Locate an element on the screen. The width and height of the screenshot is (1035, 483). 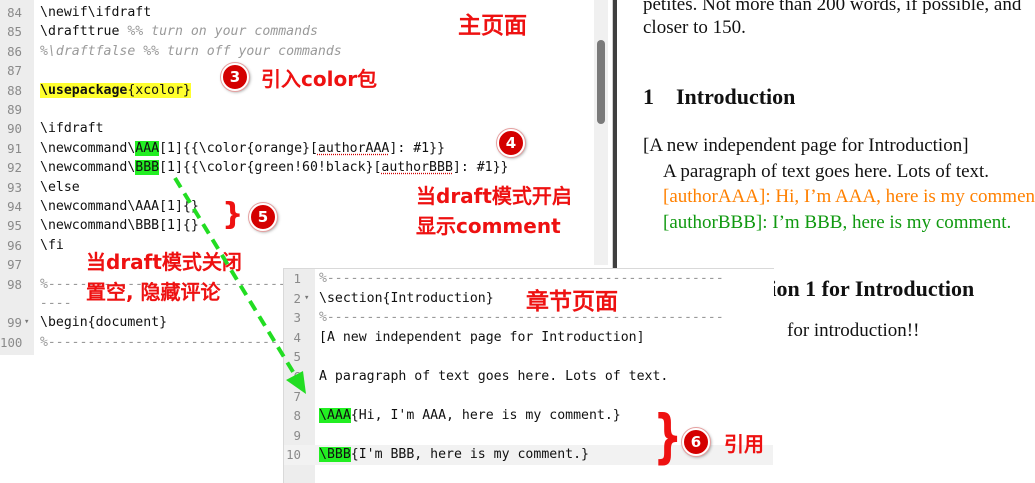
green-dashed-arrow-icon is located at coordinates (239, 285).